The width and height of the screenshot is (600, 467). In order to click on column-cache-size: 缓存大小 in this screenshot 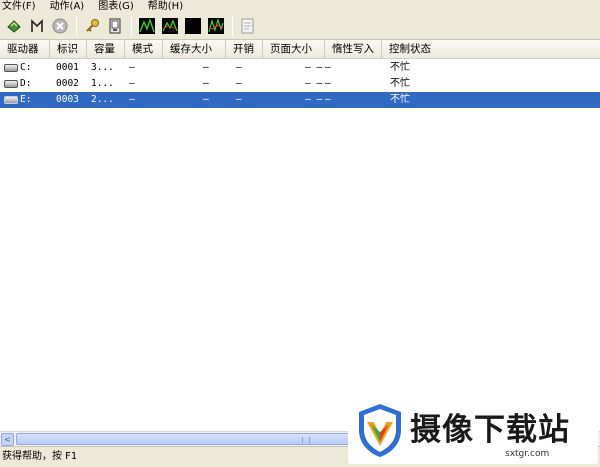, I will do `click(194, 49)`.